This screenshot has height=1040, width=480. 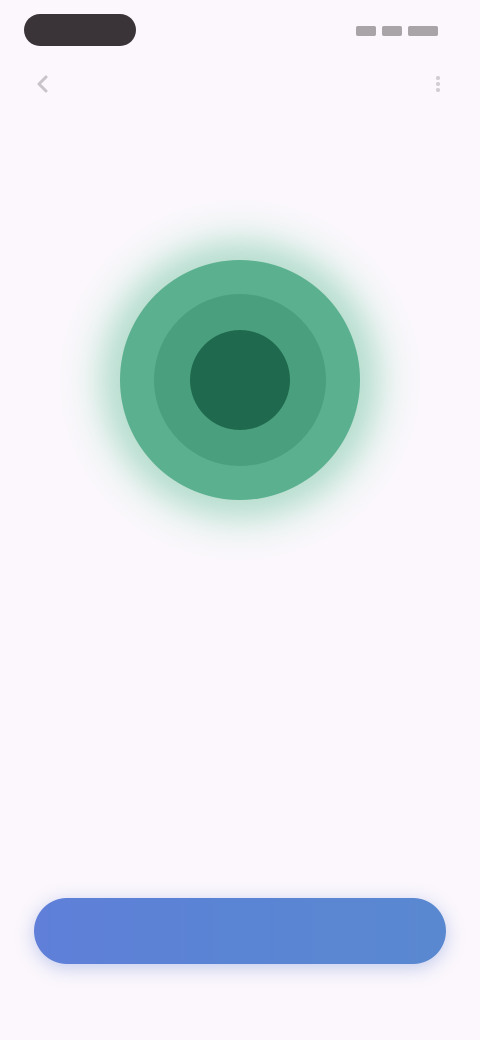 What do you see at coordinates (423, 31) in the screenshot?
I see `battery-icon` at bounding box center [423, 31].